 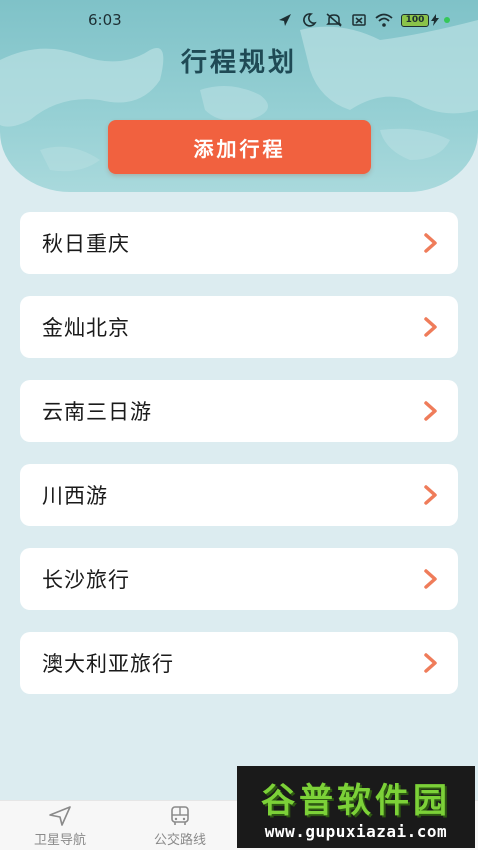 What do you see at coordinates (239, 495) in the screenshot?
I see `trip-item: 川西游` at bounding box center [239, 495].